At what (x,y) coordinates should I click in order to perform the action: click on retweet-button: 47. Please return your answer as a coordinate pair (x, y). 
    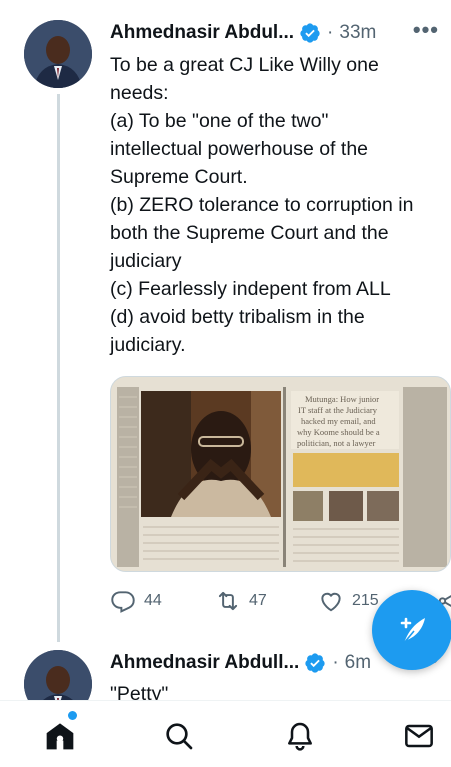
    Looking at the image, I should click on (241, 601).